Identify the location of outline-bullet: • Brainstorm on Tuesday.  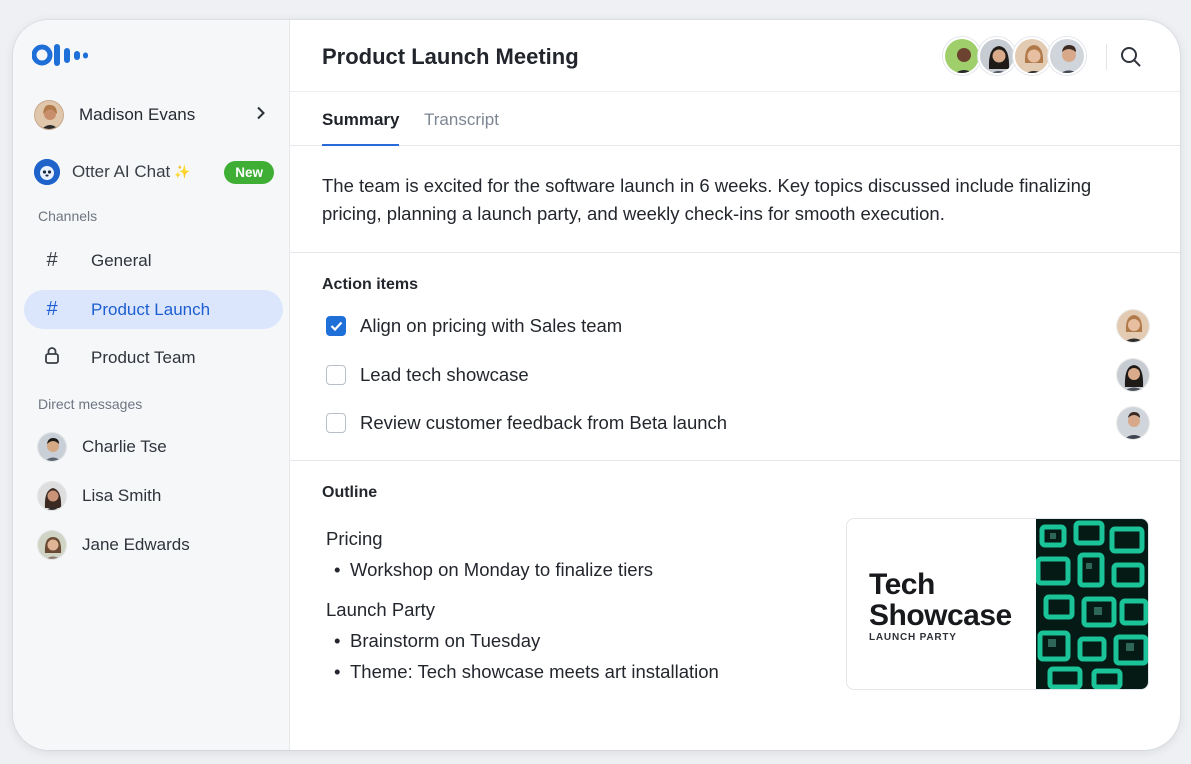
(437, 641).